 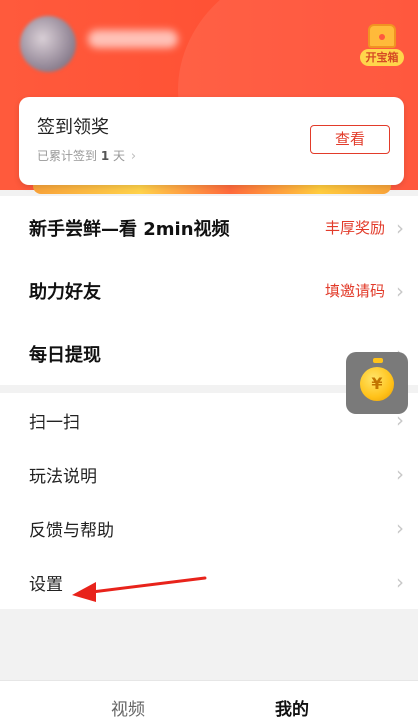 What do you see at coordinates (105, 156) in the screenshot?
I see `streak-count: 1` at bounding box center [105, 156].